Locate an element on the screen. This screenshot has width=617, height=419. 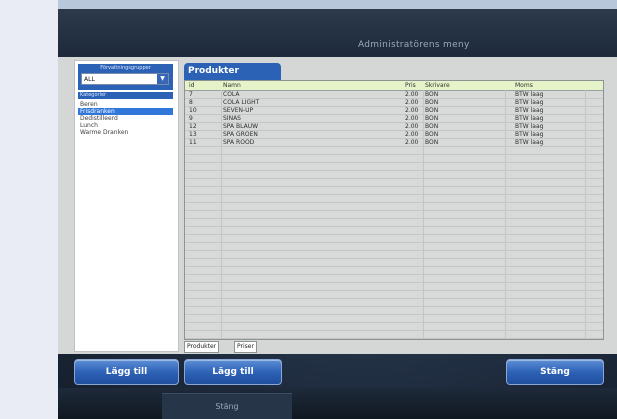
group-box: Förvaltningsgrupper ALL ▼ is located at coordinates (125, 77).